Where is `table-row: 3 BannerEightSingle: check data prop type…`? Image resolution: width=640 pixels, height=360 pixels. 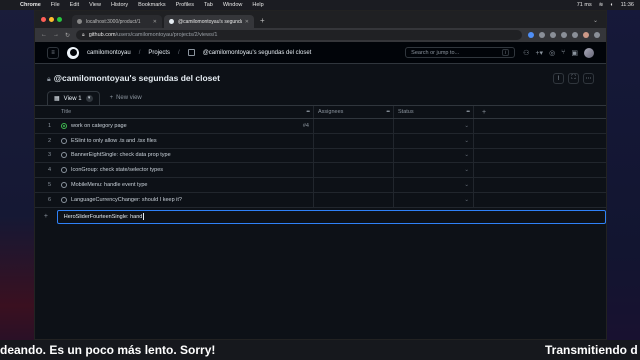 table-row: 3 BannerEightSingle: check data prop type… is located at coordinates (320, 156).